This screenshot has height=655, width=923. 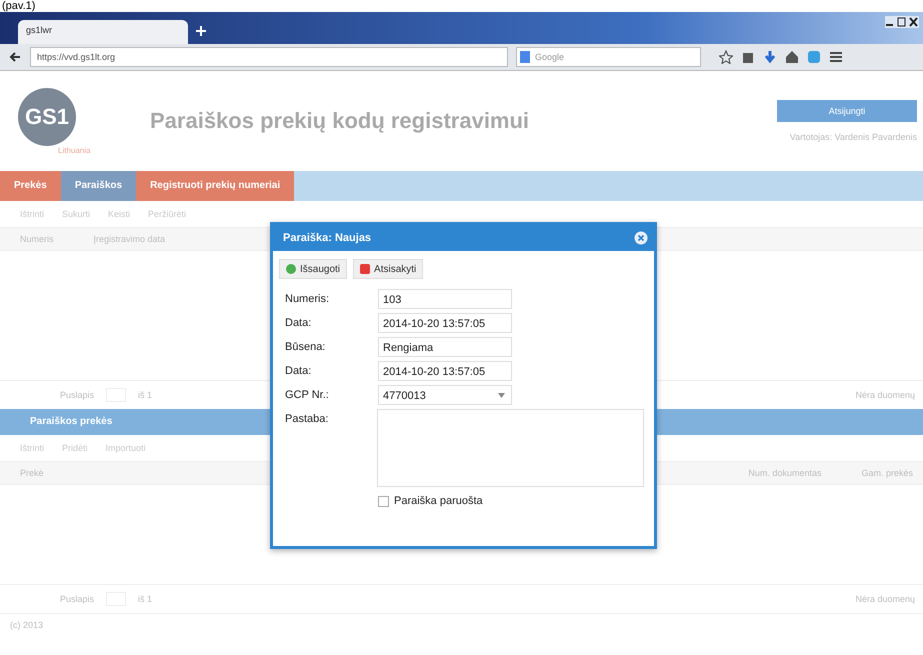 I want to click on field-label: GCP Nr.:, so click(x=307, y=395).